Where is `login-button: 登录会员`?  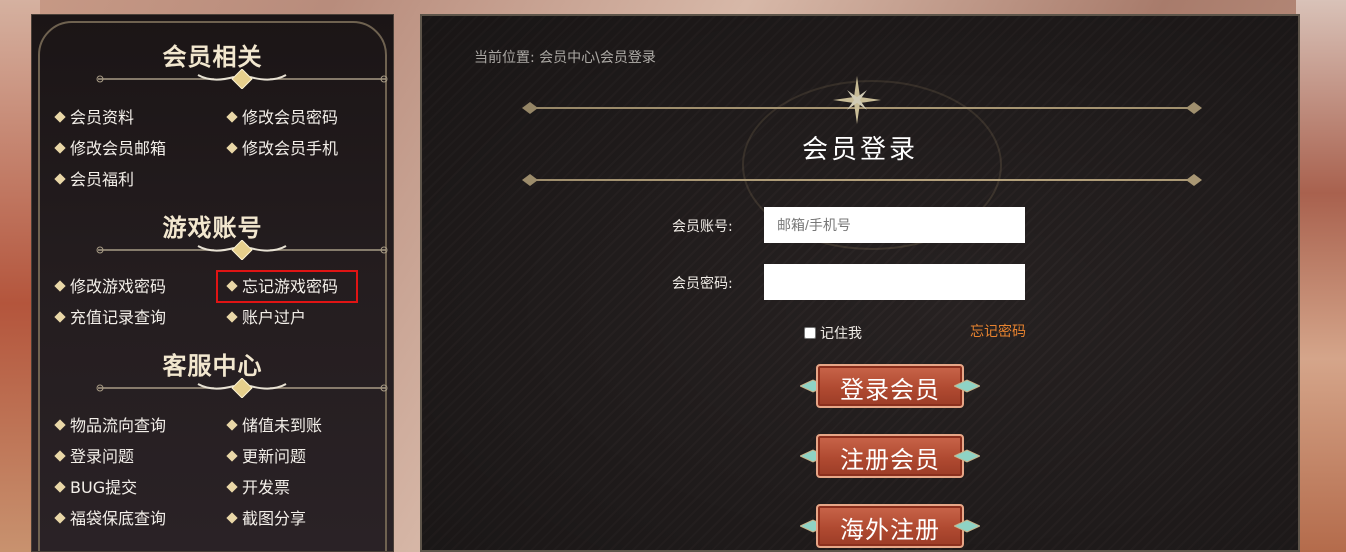 login-button: 登录会员 is located at coordinates (890, 386).